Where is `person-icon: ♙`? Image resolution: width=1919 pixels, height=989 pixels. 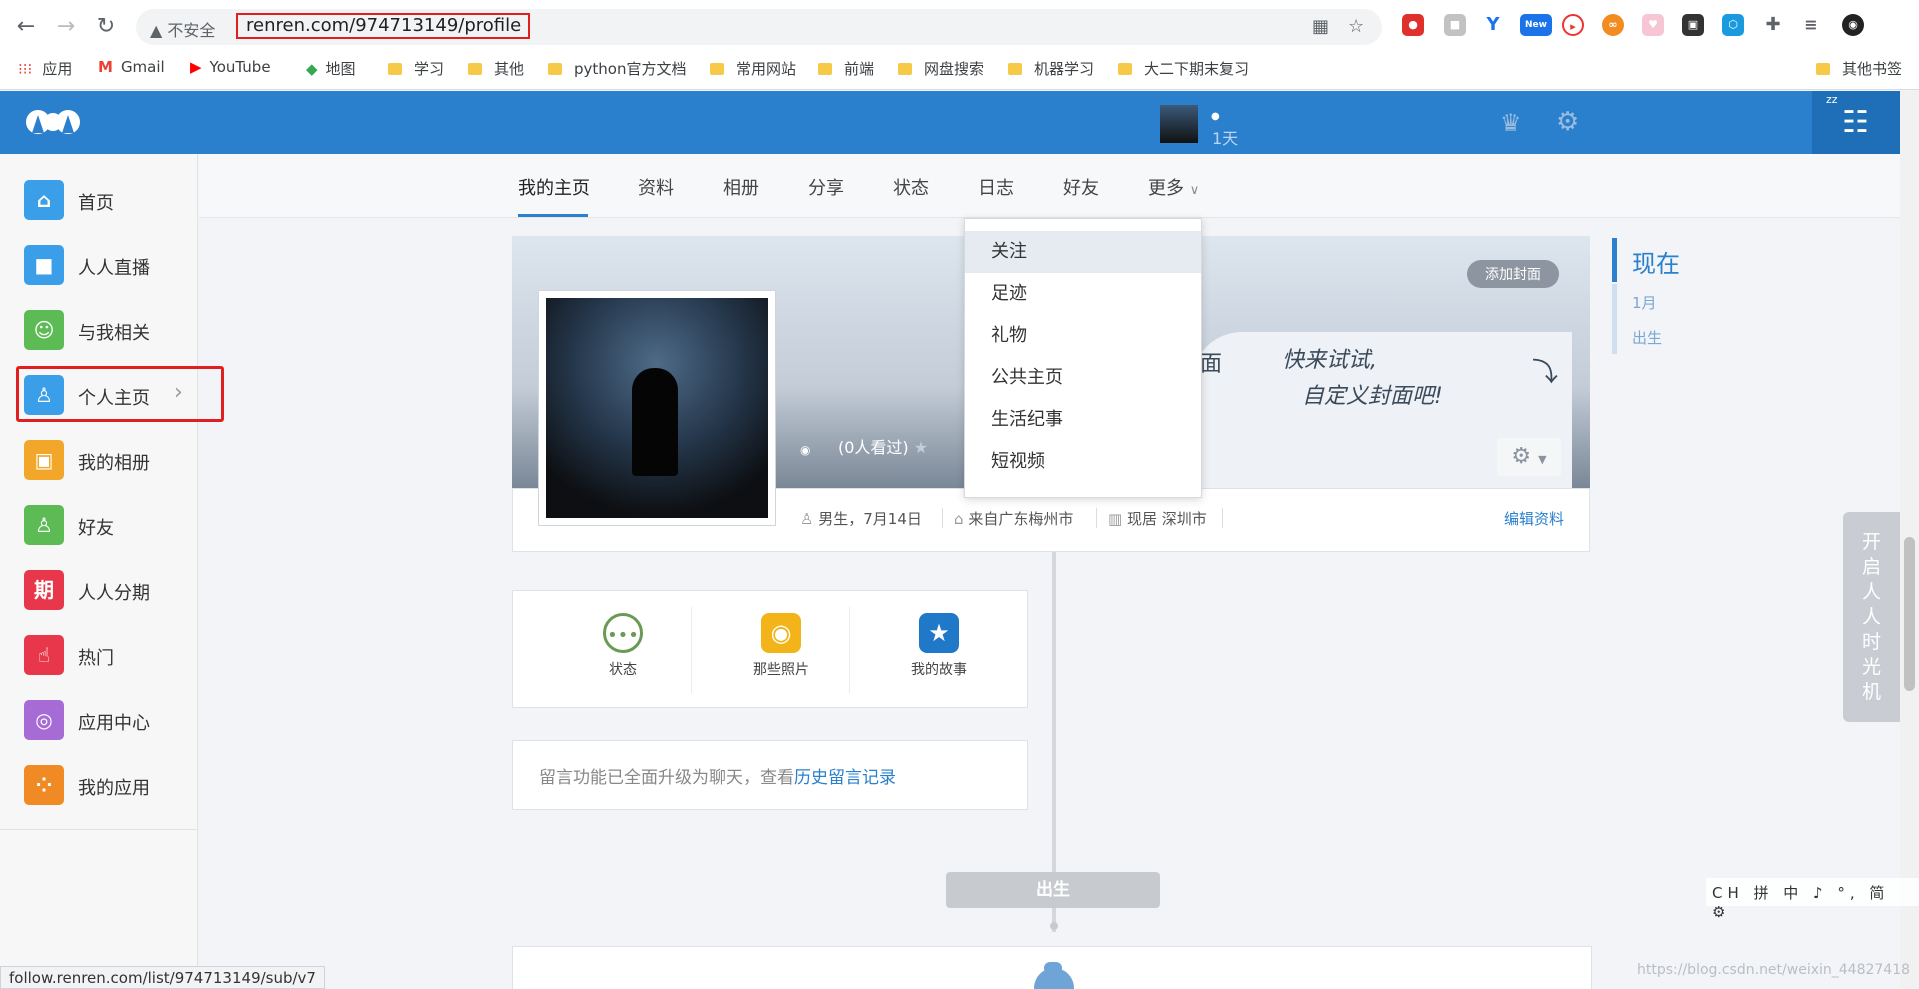 person-icon: ♙ is located at coordinates (44, 395).